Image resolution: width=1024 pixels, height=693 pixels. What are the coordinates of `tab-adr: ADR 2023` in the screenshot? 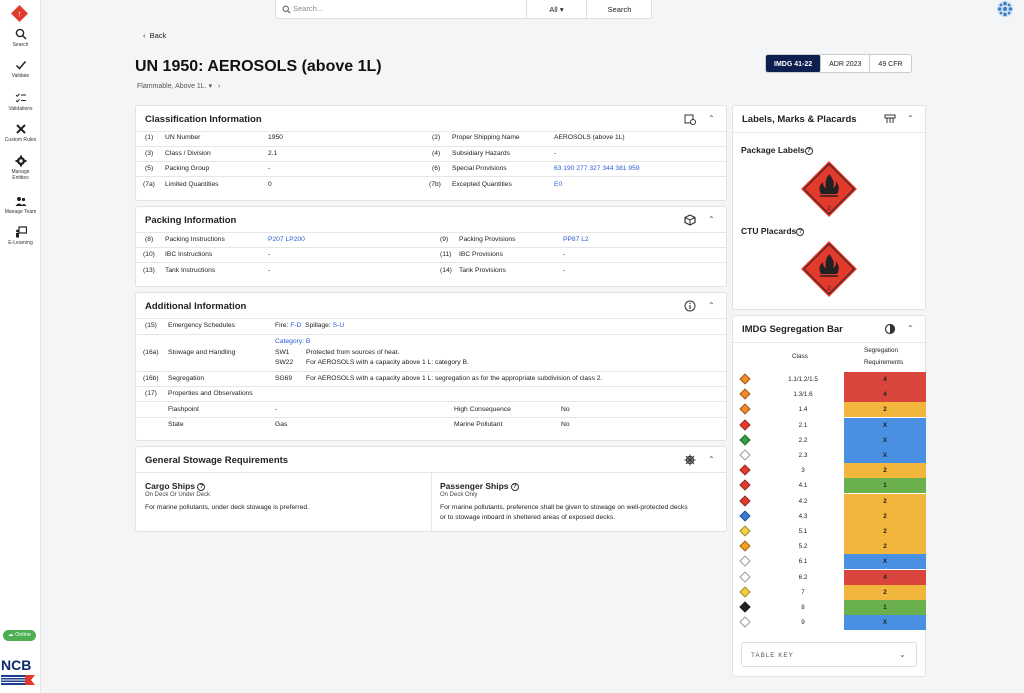 It's located at (846, 63).